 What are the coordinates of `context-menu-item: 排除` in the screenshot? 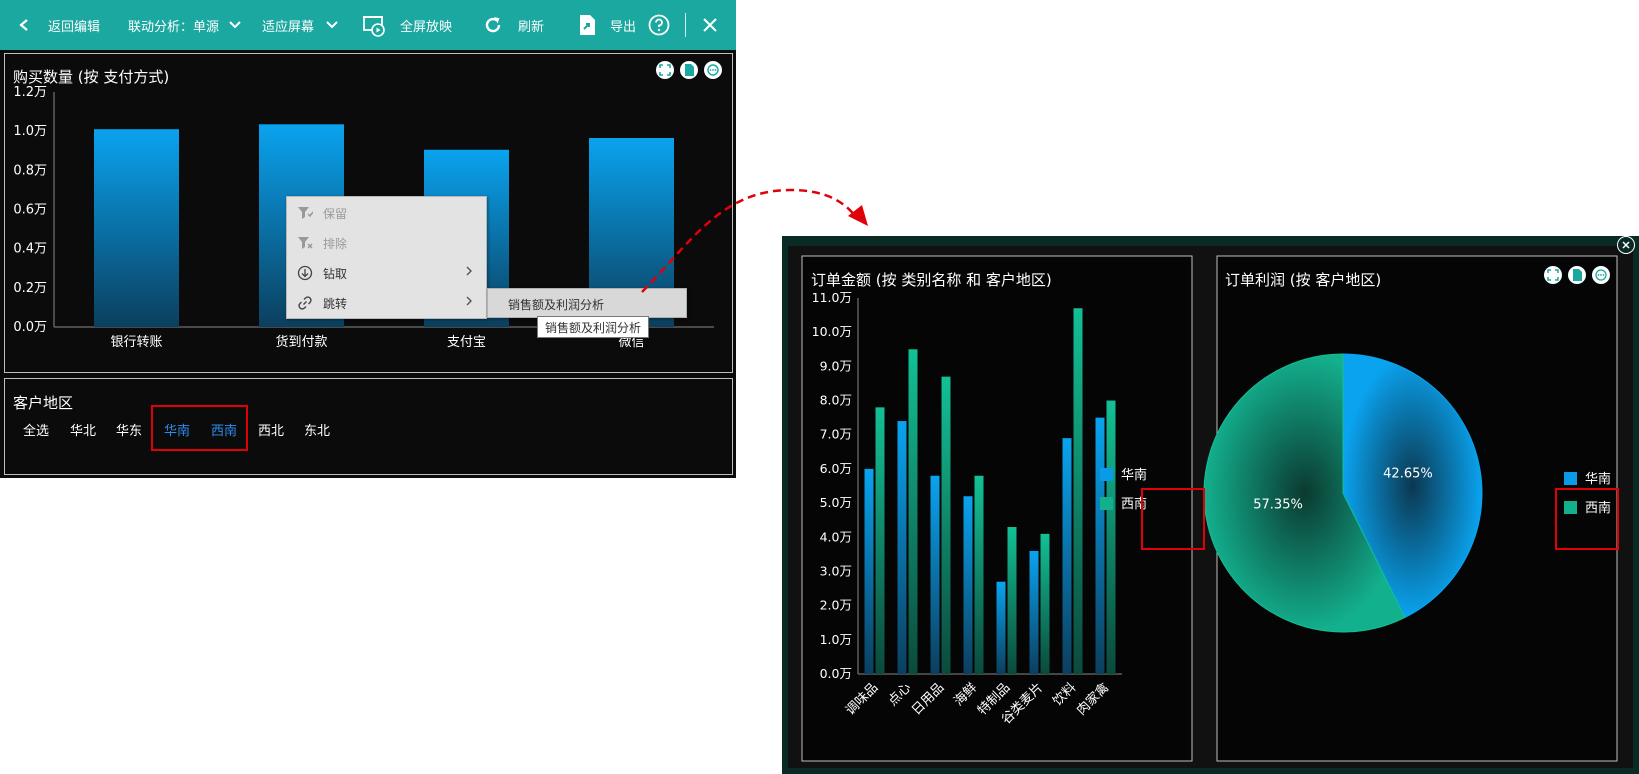 It's located at (386, 243).